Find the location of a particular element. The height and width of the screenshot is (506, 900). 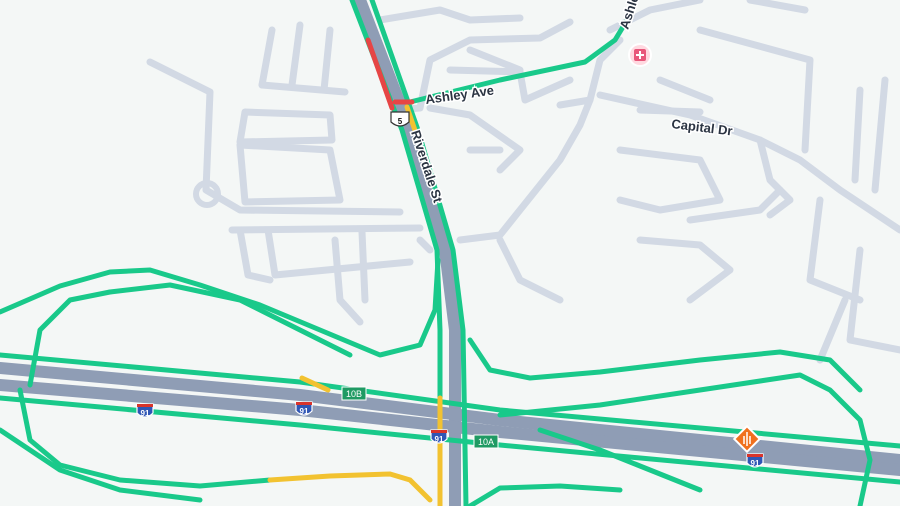

exit-sign-10b: 10B is located at coordinates (354, 393).